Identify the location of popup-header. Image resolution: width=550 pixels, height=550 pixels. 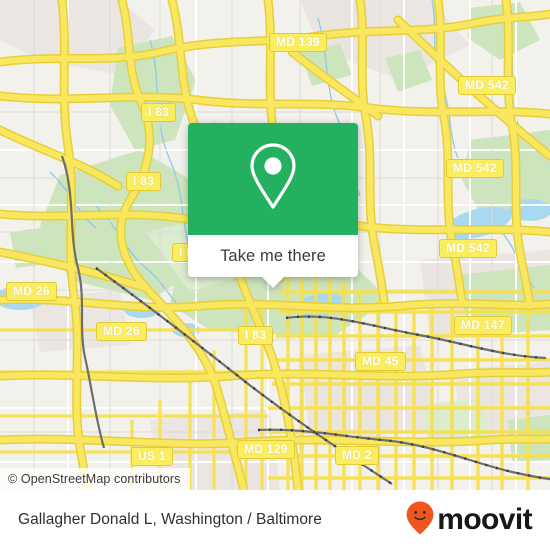
(273, 179).